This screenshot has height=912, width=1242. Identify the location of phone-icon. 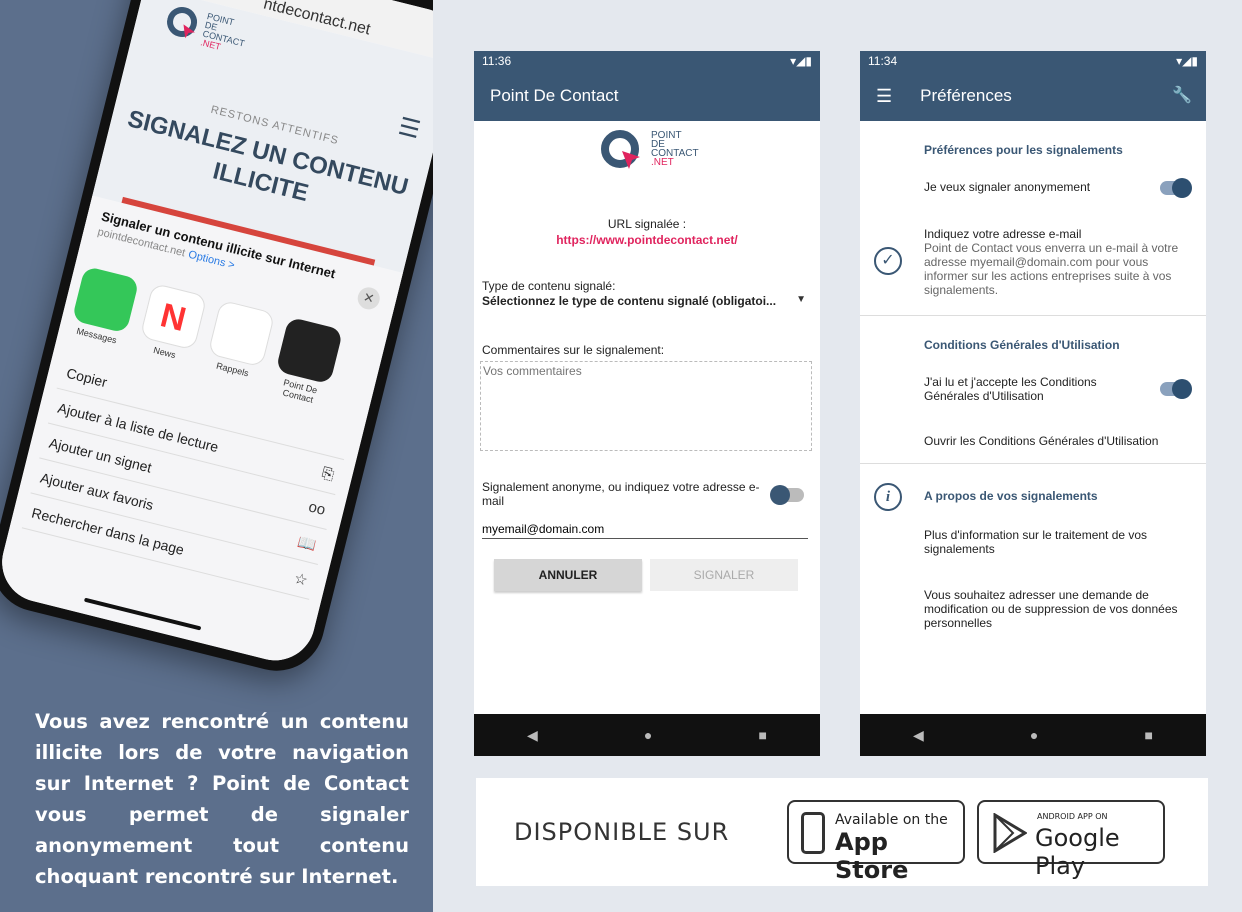
(813, 833).